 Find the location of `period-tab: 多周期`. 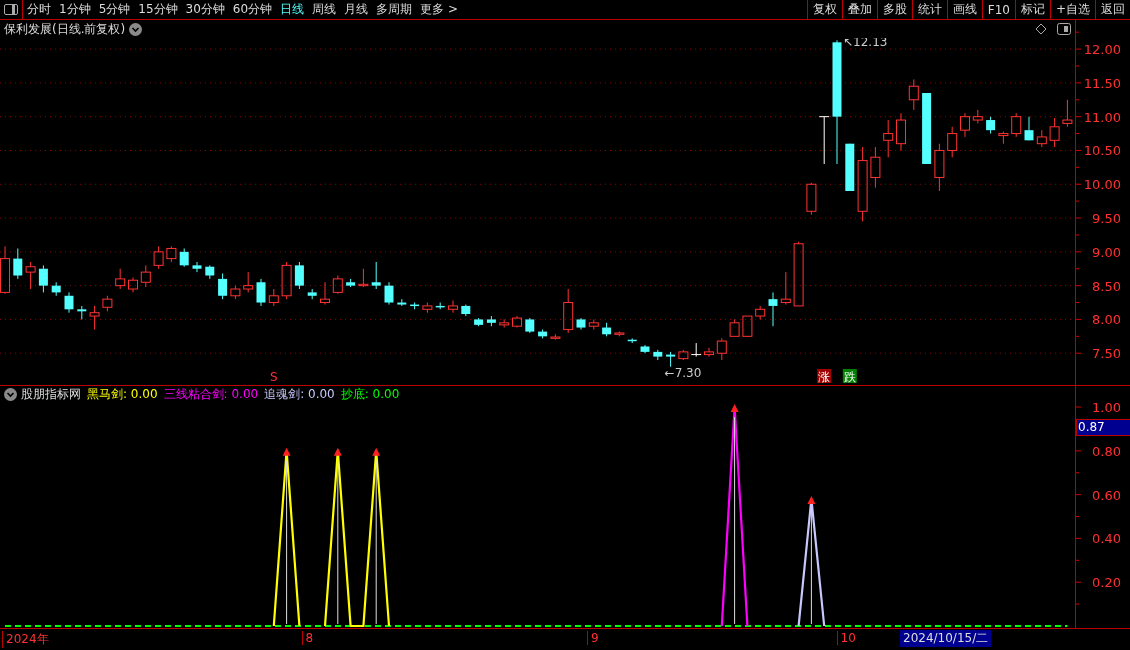

period-tab: 多周期 is located at coordinates (394, 9).